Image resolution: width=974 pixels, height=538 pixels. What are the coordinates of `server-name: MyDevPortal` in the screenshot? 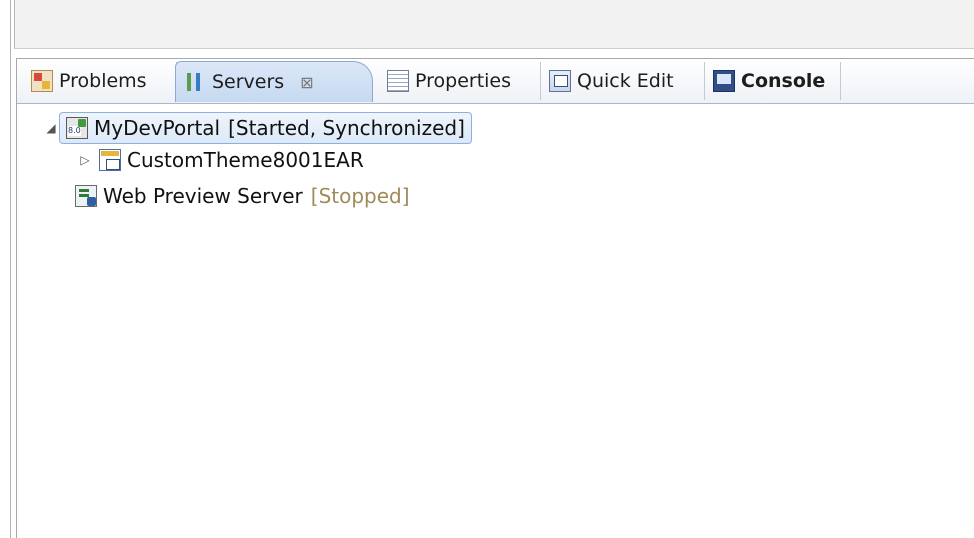 It's located at (157, 128).